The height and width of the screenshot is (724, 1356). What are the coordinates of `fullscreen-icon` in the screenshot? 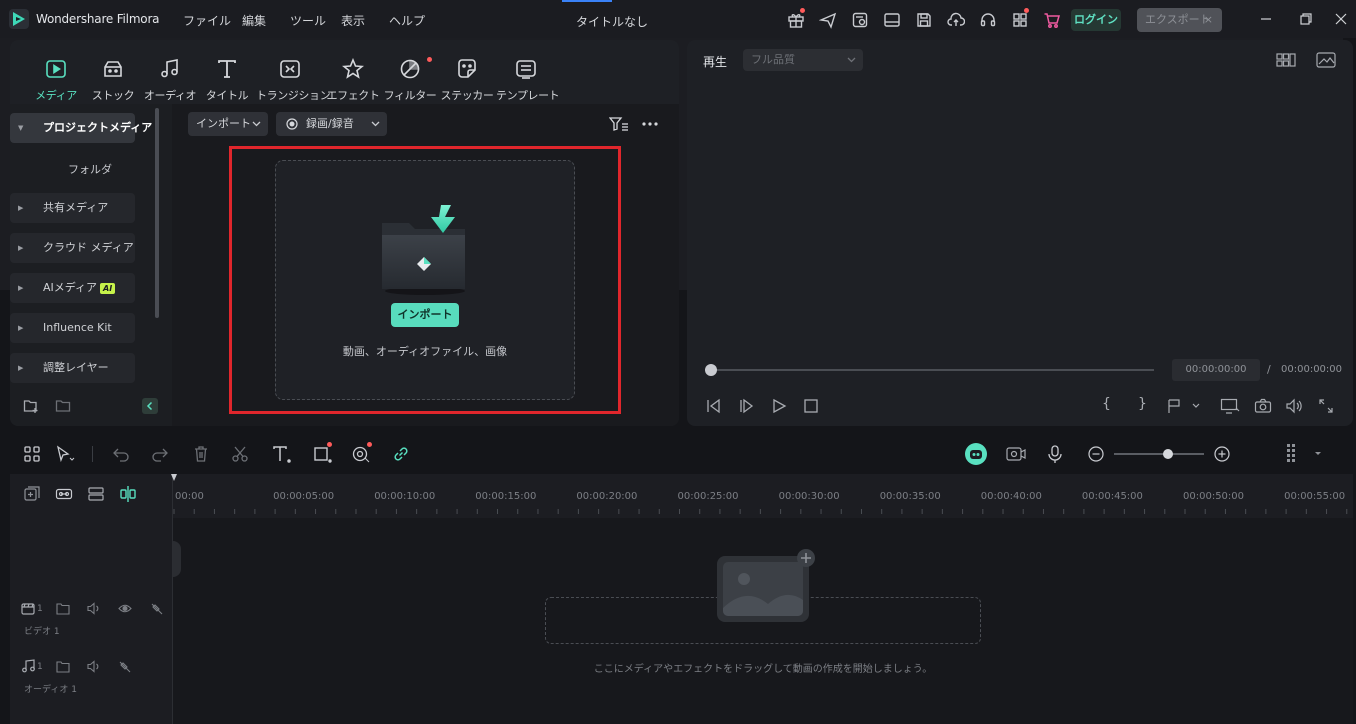 It's located at (1326, 406).